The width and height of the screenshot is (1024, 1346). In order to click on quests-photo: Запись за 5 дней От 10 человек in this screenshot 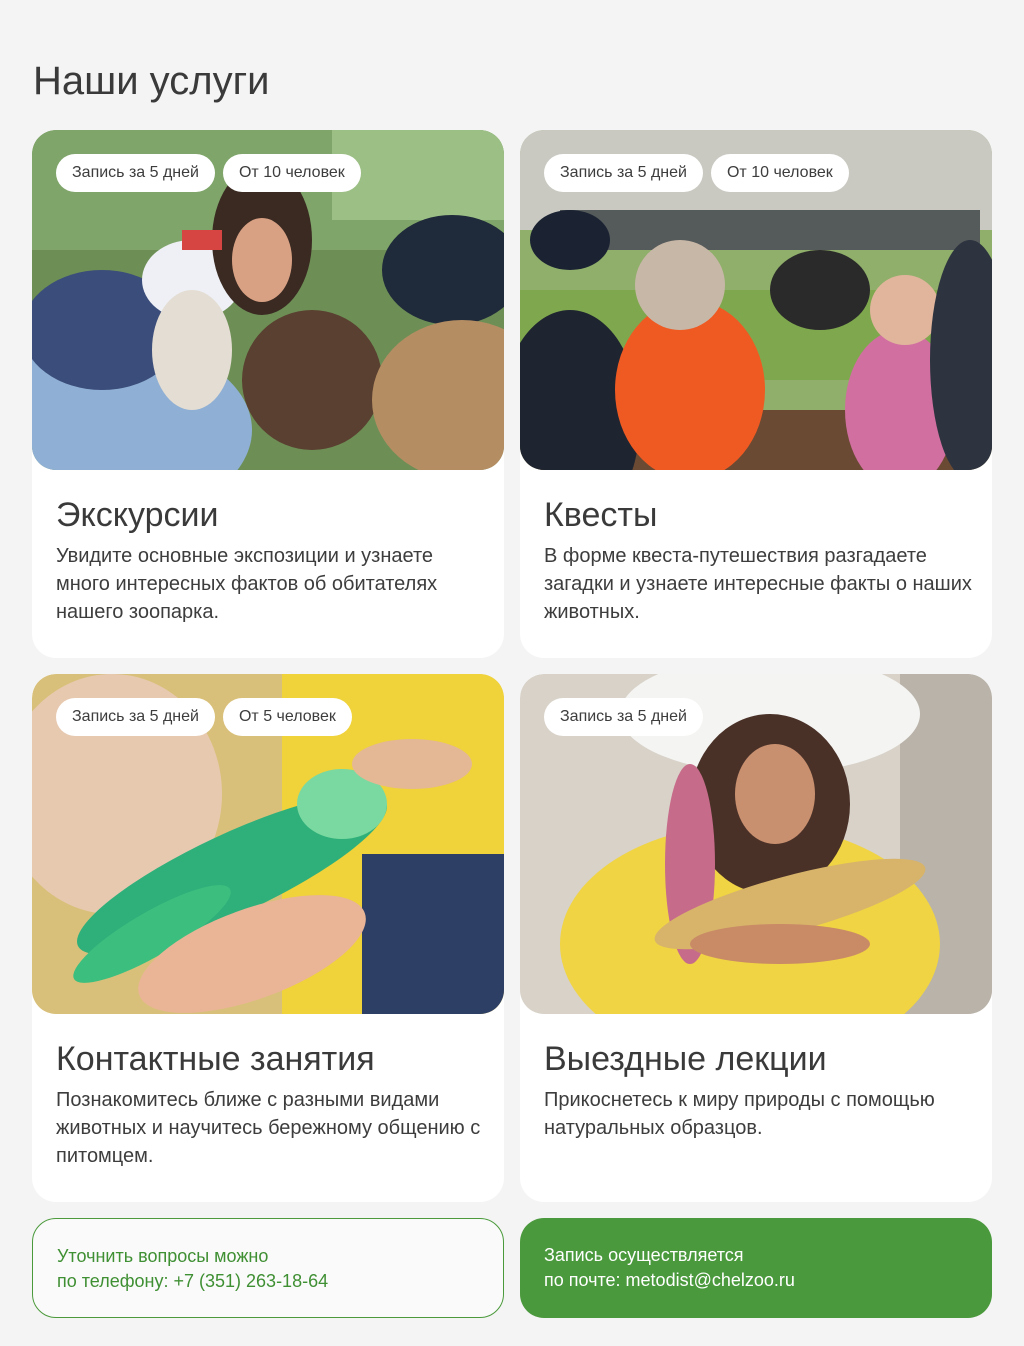, I will do `click(756, 300)`.